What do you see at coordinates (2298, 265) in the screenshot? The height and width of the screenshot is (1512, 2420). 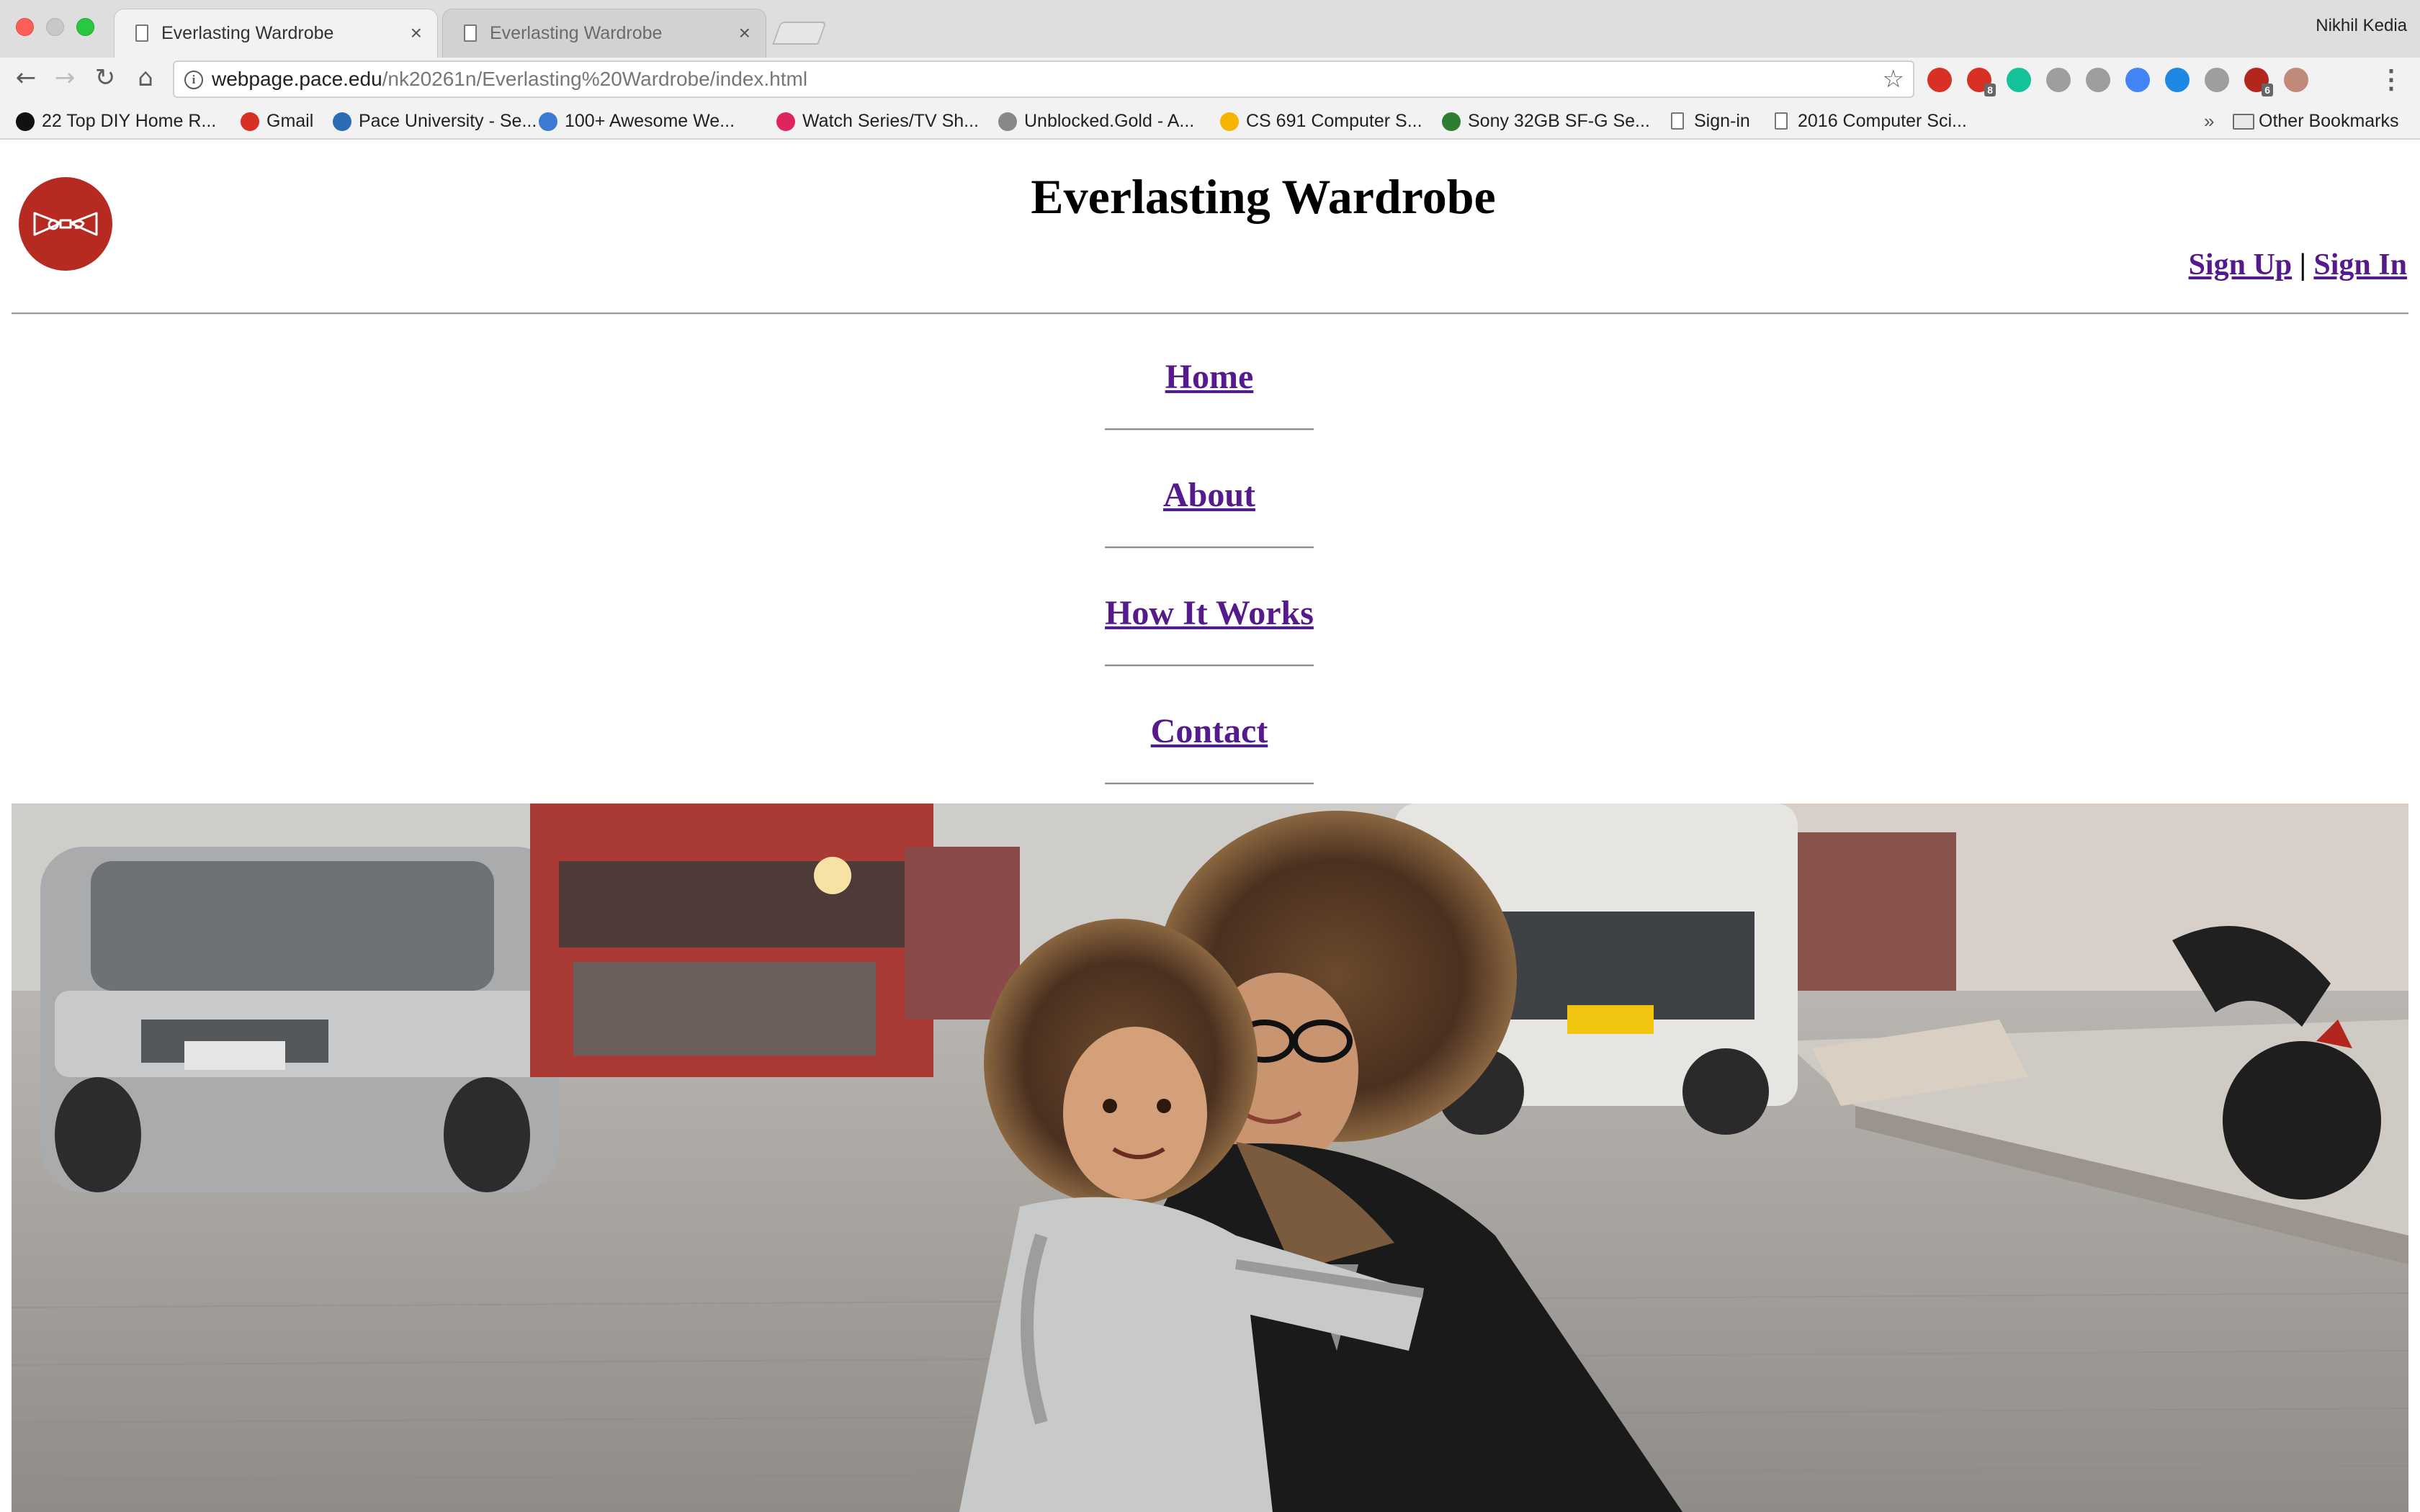 I see `auth-links: Sign Up | Sign In` at bounding box center [2298, 265].